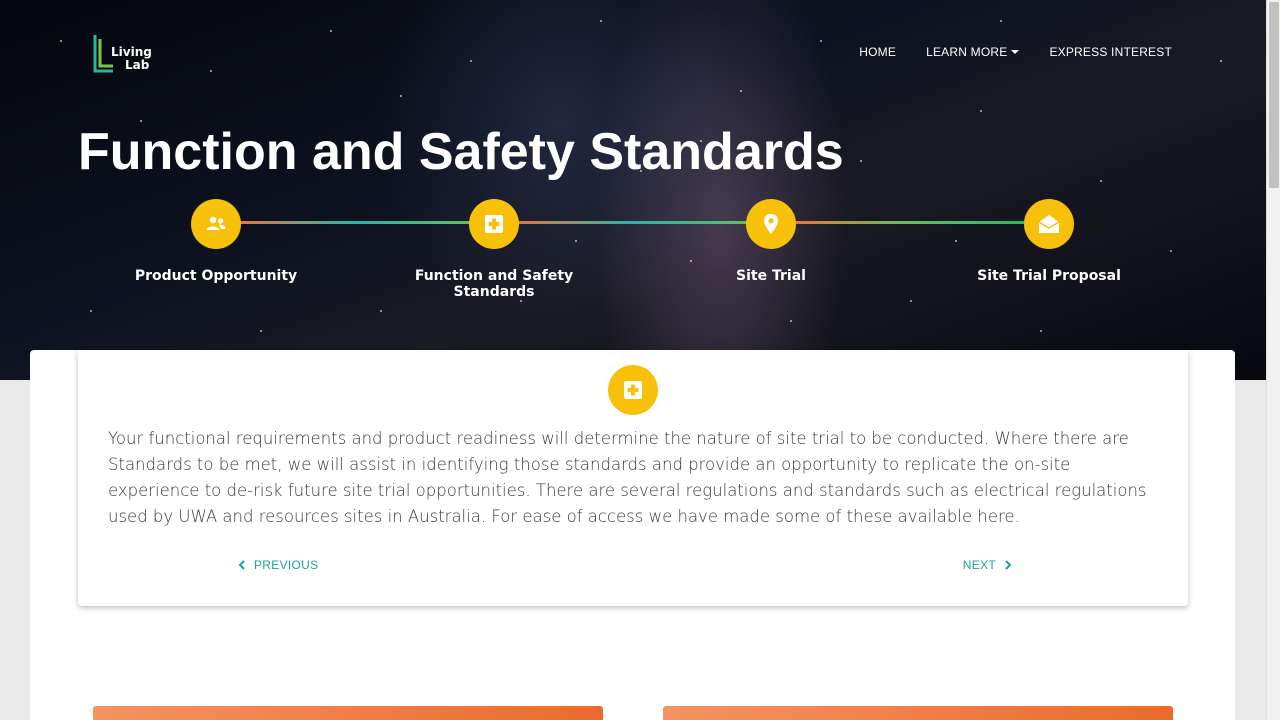  What do you see at coordinates (967, 52) in the screenshot?
I see `nav-learn-more-label: LEARN MORE` at bounding box center [967, 52].